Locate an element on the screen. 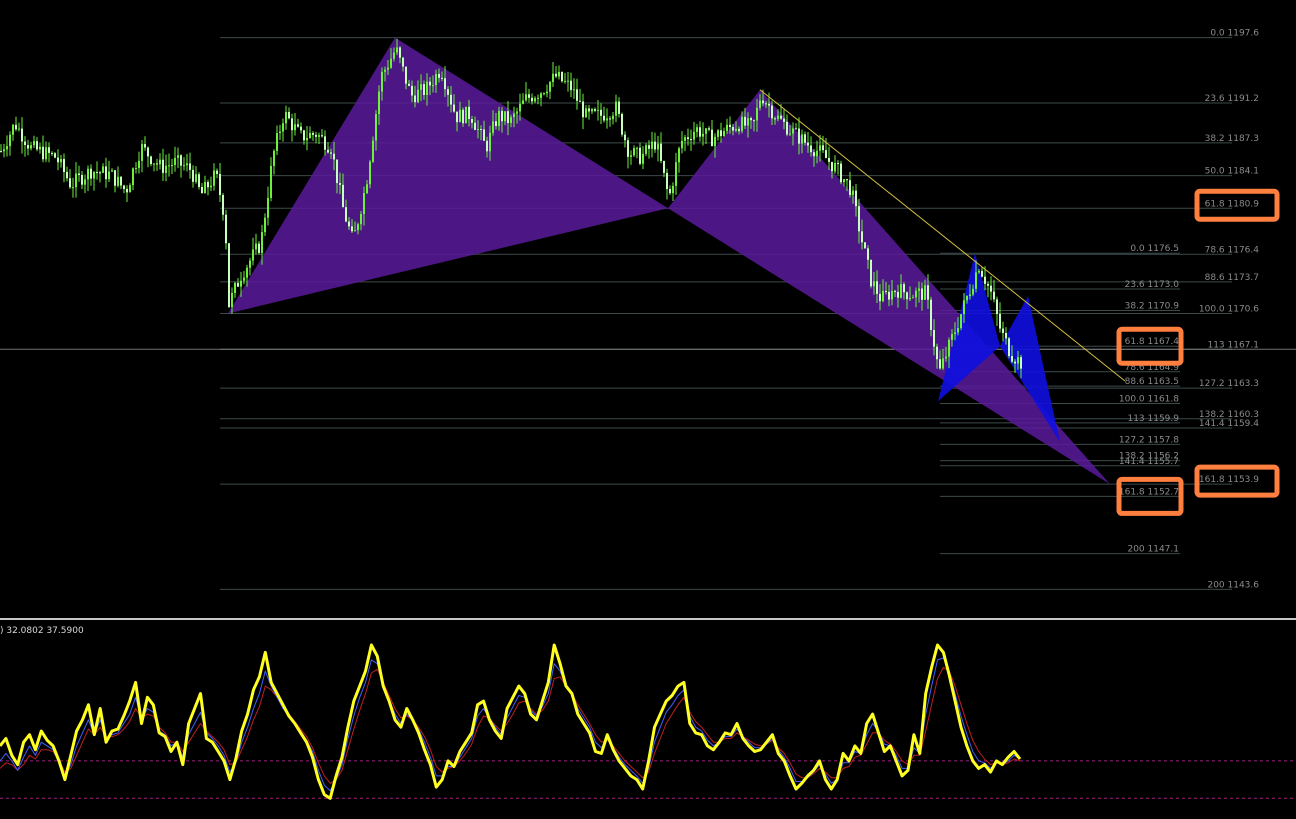 Image resolution: width=1296 pixels, height=819 pixels. fib-main-label-3: 50.0 1184.1 is located at coordinates (1232, 172).